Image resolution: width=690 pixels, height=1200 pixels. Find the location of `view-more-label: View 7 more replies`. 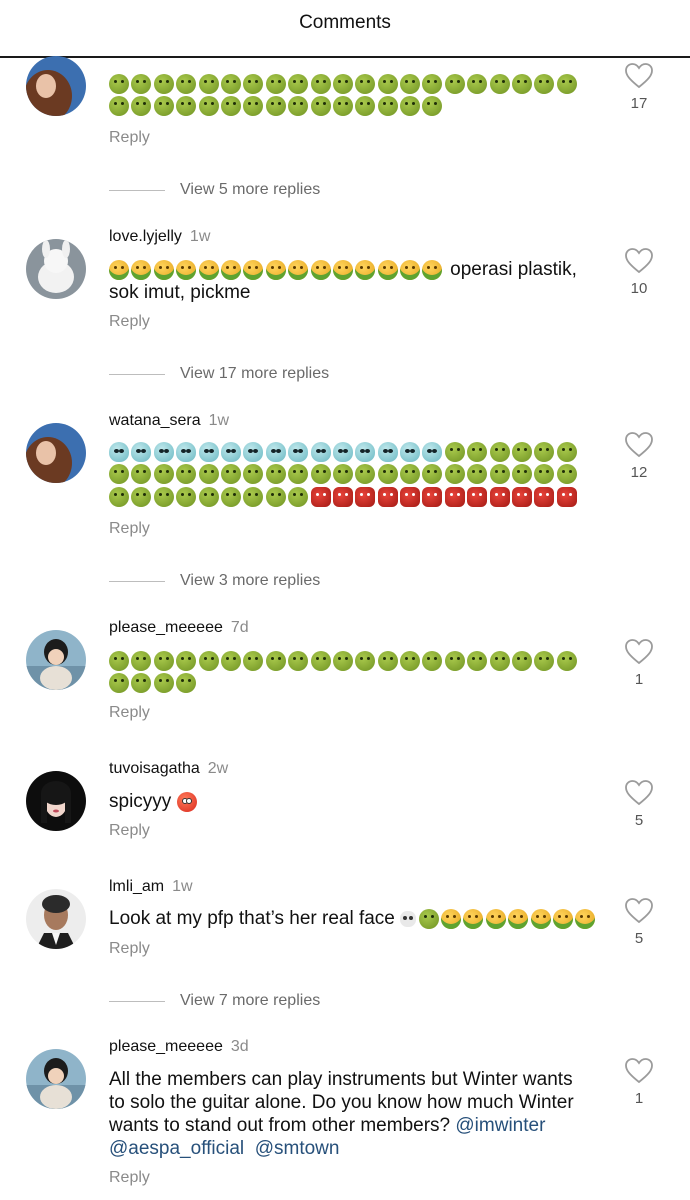

view-more-label: View 7 more replies is located at coordinates (250, 1000).